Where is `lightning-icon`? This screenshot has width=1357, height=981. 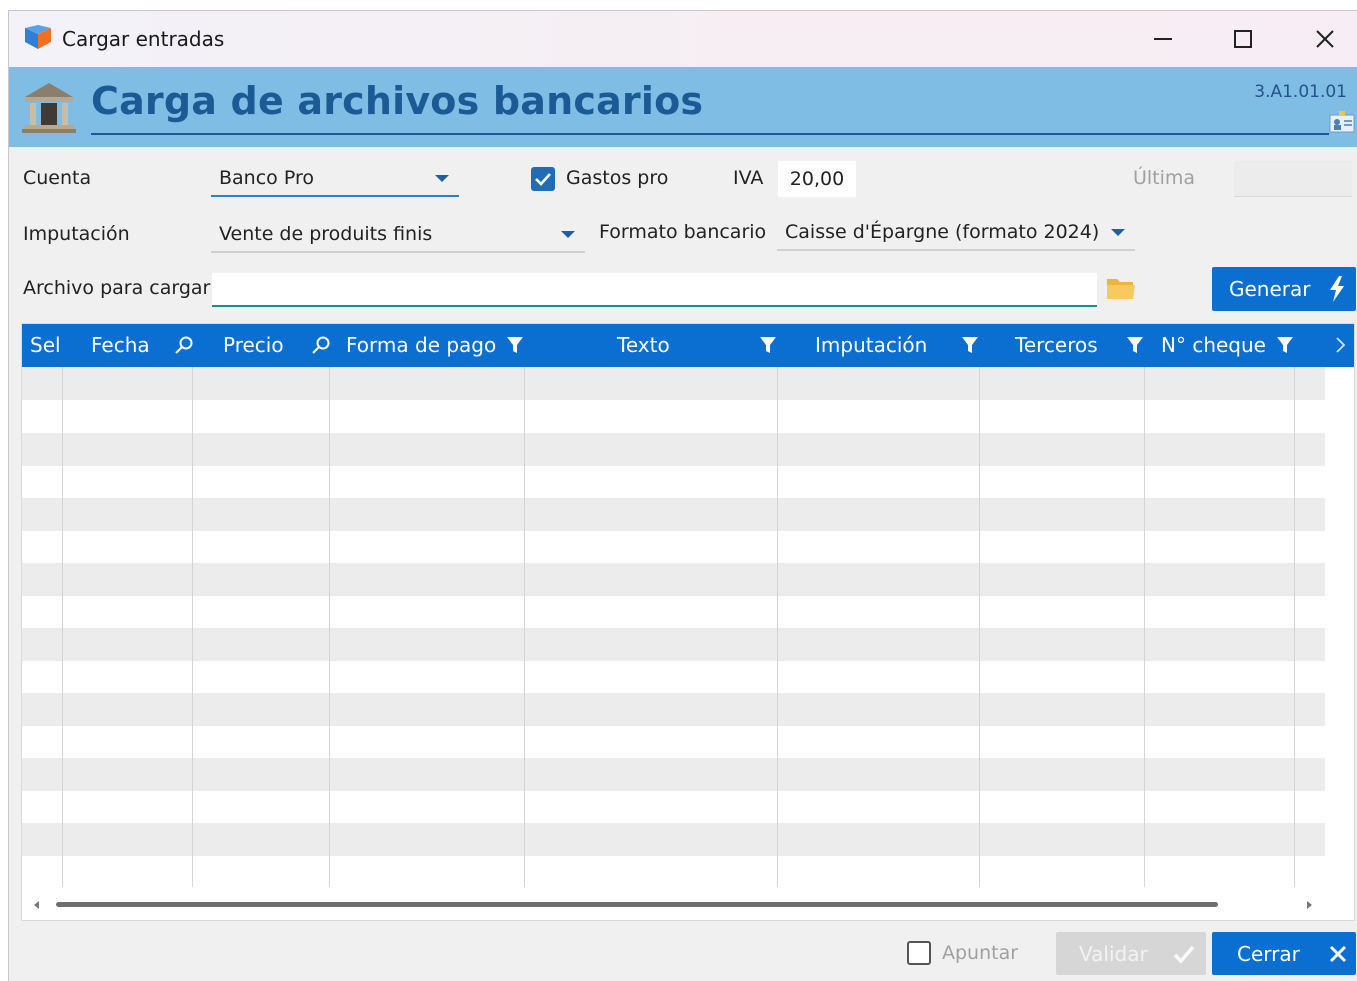 lightning-icon is located at coordinates (1337, 289).